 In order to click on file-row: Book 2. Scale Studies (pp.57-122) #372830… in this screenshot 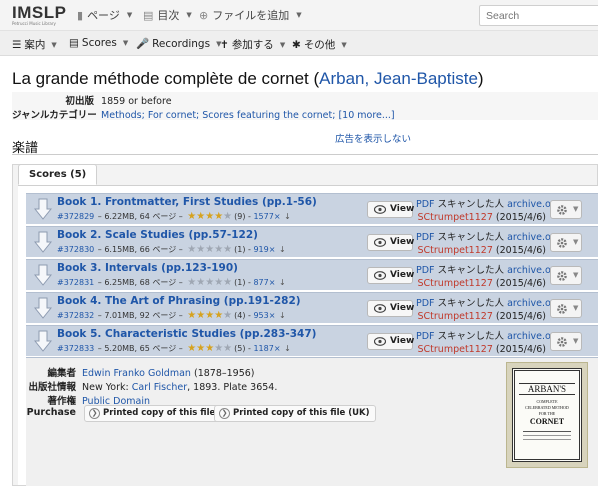, I will do `click(312, 241)`.